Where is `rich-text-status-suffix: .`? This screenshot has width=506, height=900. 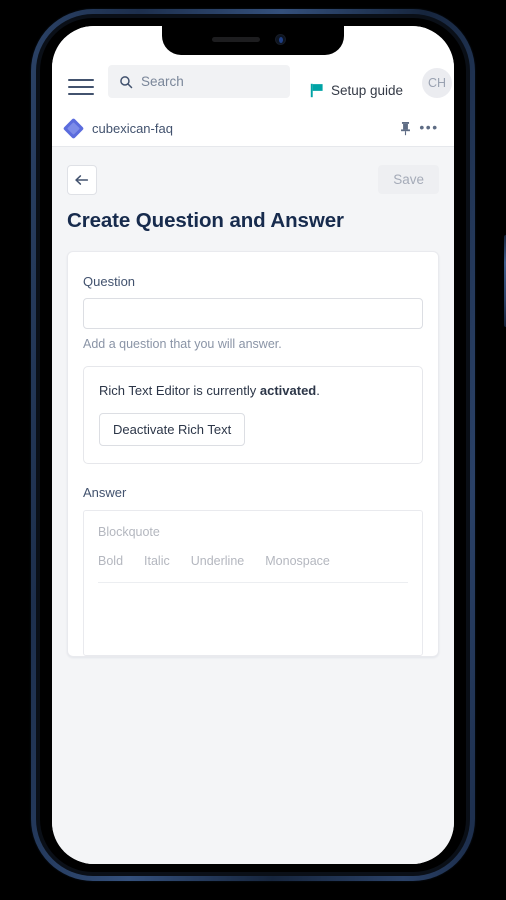 rich-text-status-suffix: . is located at coordinates (318, 390).